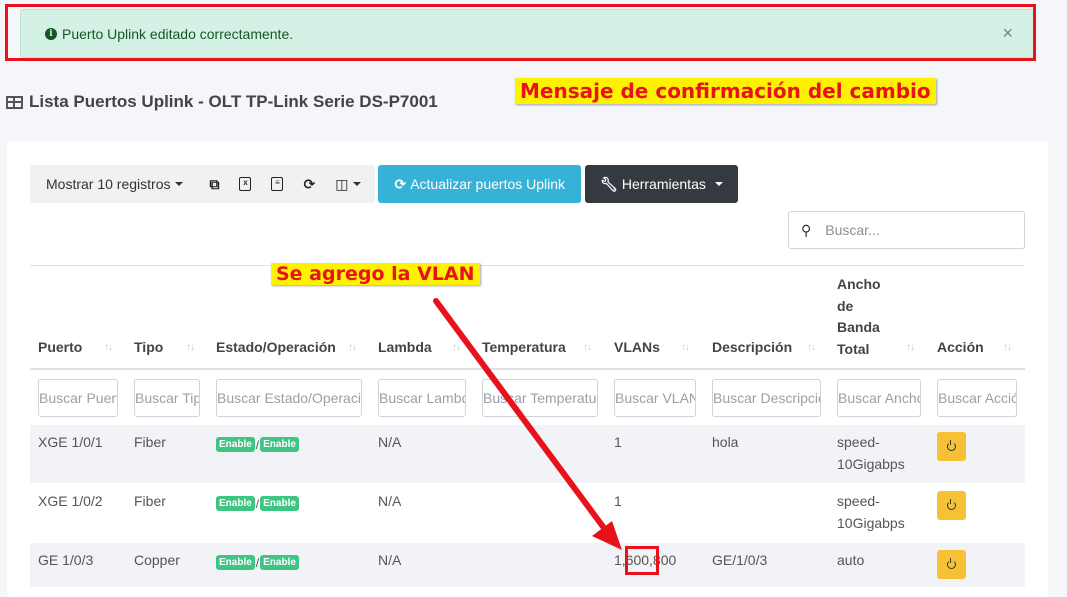 The height and width of the screenshot is (597, 1067). What do you see at coordinates (858, 327) in the screenshot?
I see `col-header-ancho-line: Banda` at bounding box center [858, 327].